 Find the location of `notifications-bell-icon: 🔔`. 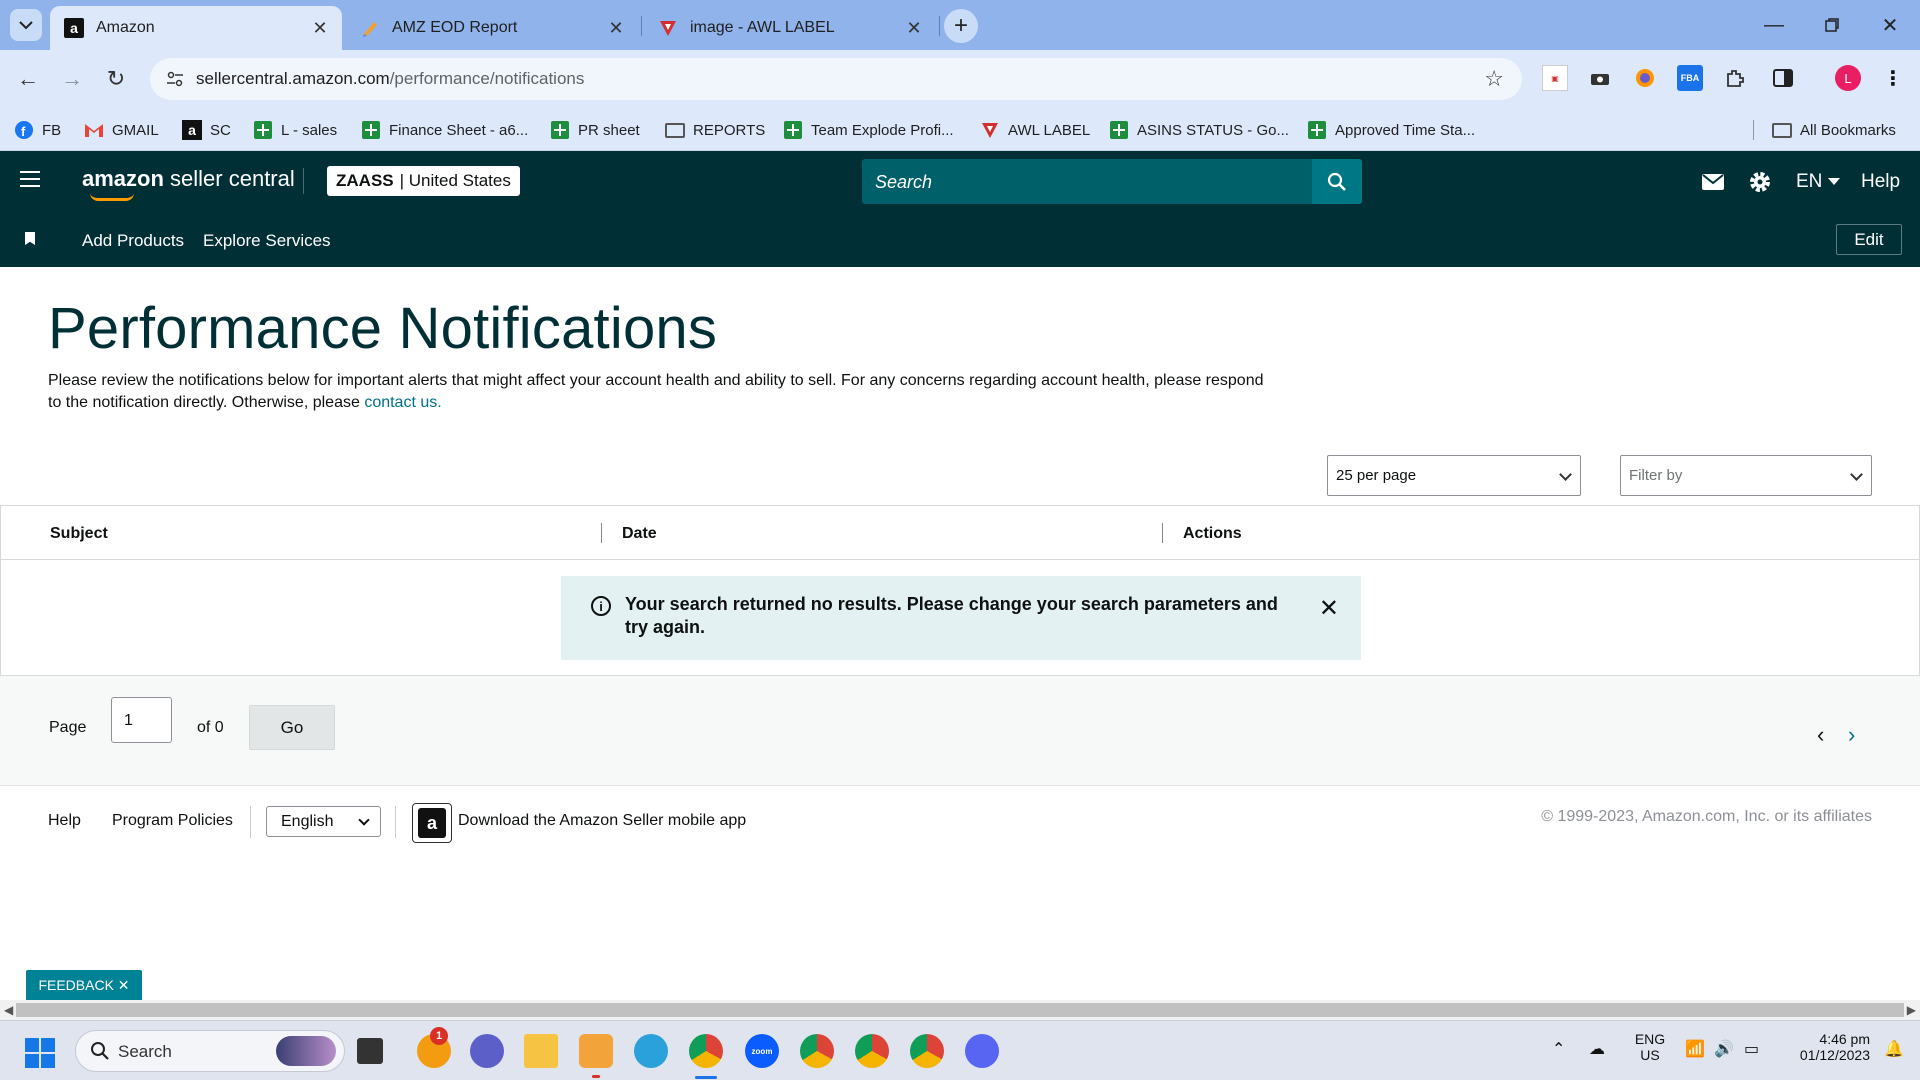

notifications-bell-icon: 🔔 is located at coordinates (1894, 1049).